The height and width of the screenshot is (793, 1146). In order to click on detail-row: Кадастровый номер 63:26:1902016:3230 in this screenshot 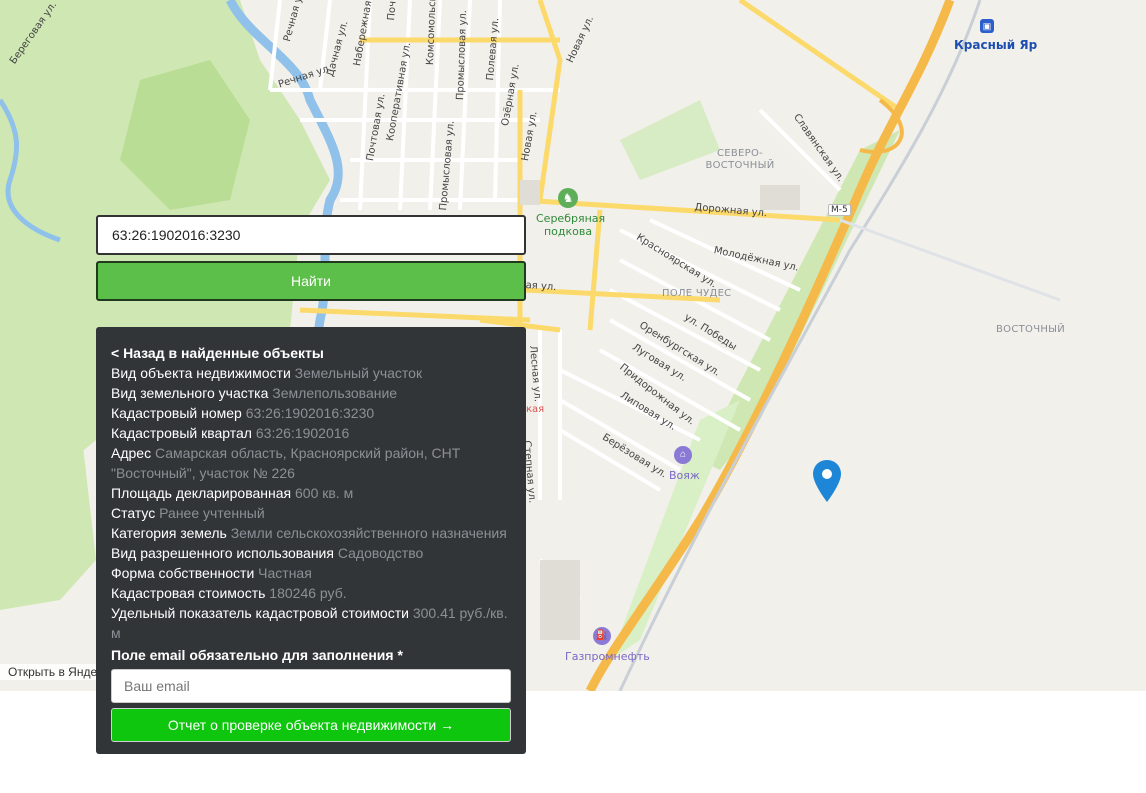, I will do `click(311, 413)`.